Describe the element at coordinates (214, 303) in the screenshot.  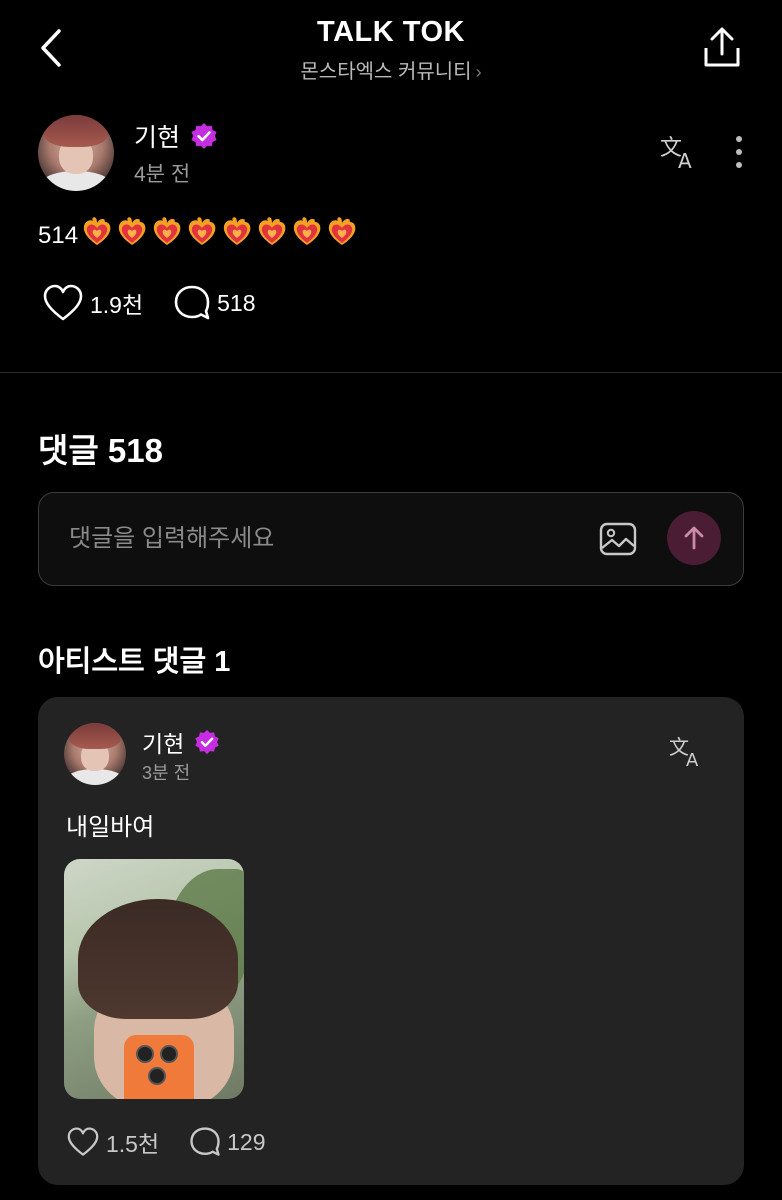
I see `comment-button: 518` at that location.